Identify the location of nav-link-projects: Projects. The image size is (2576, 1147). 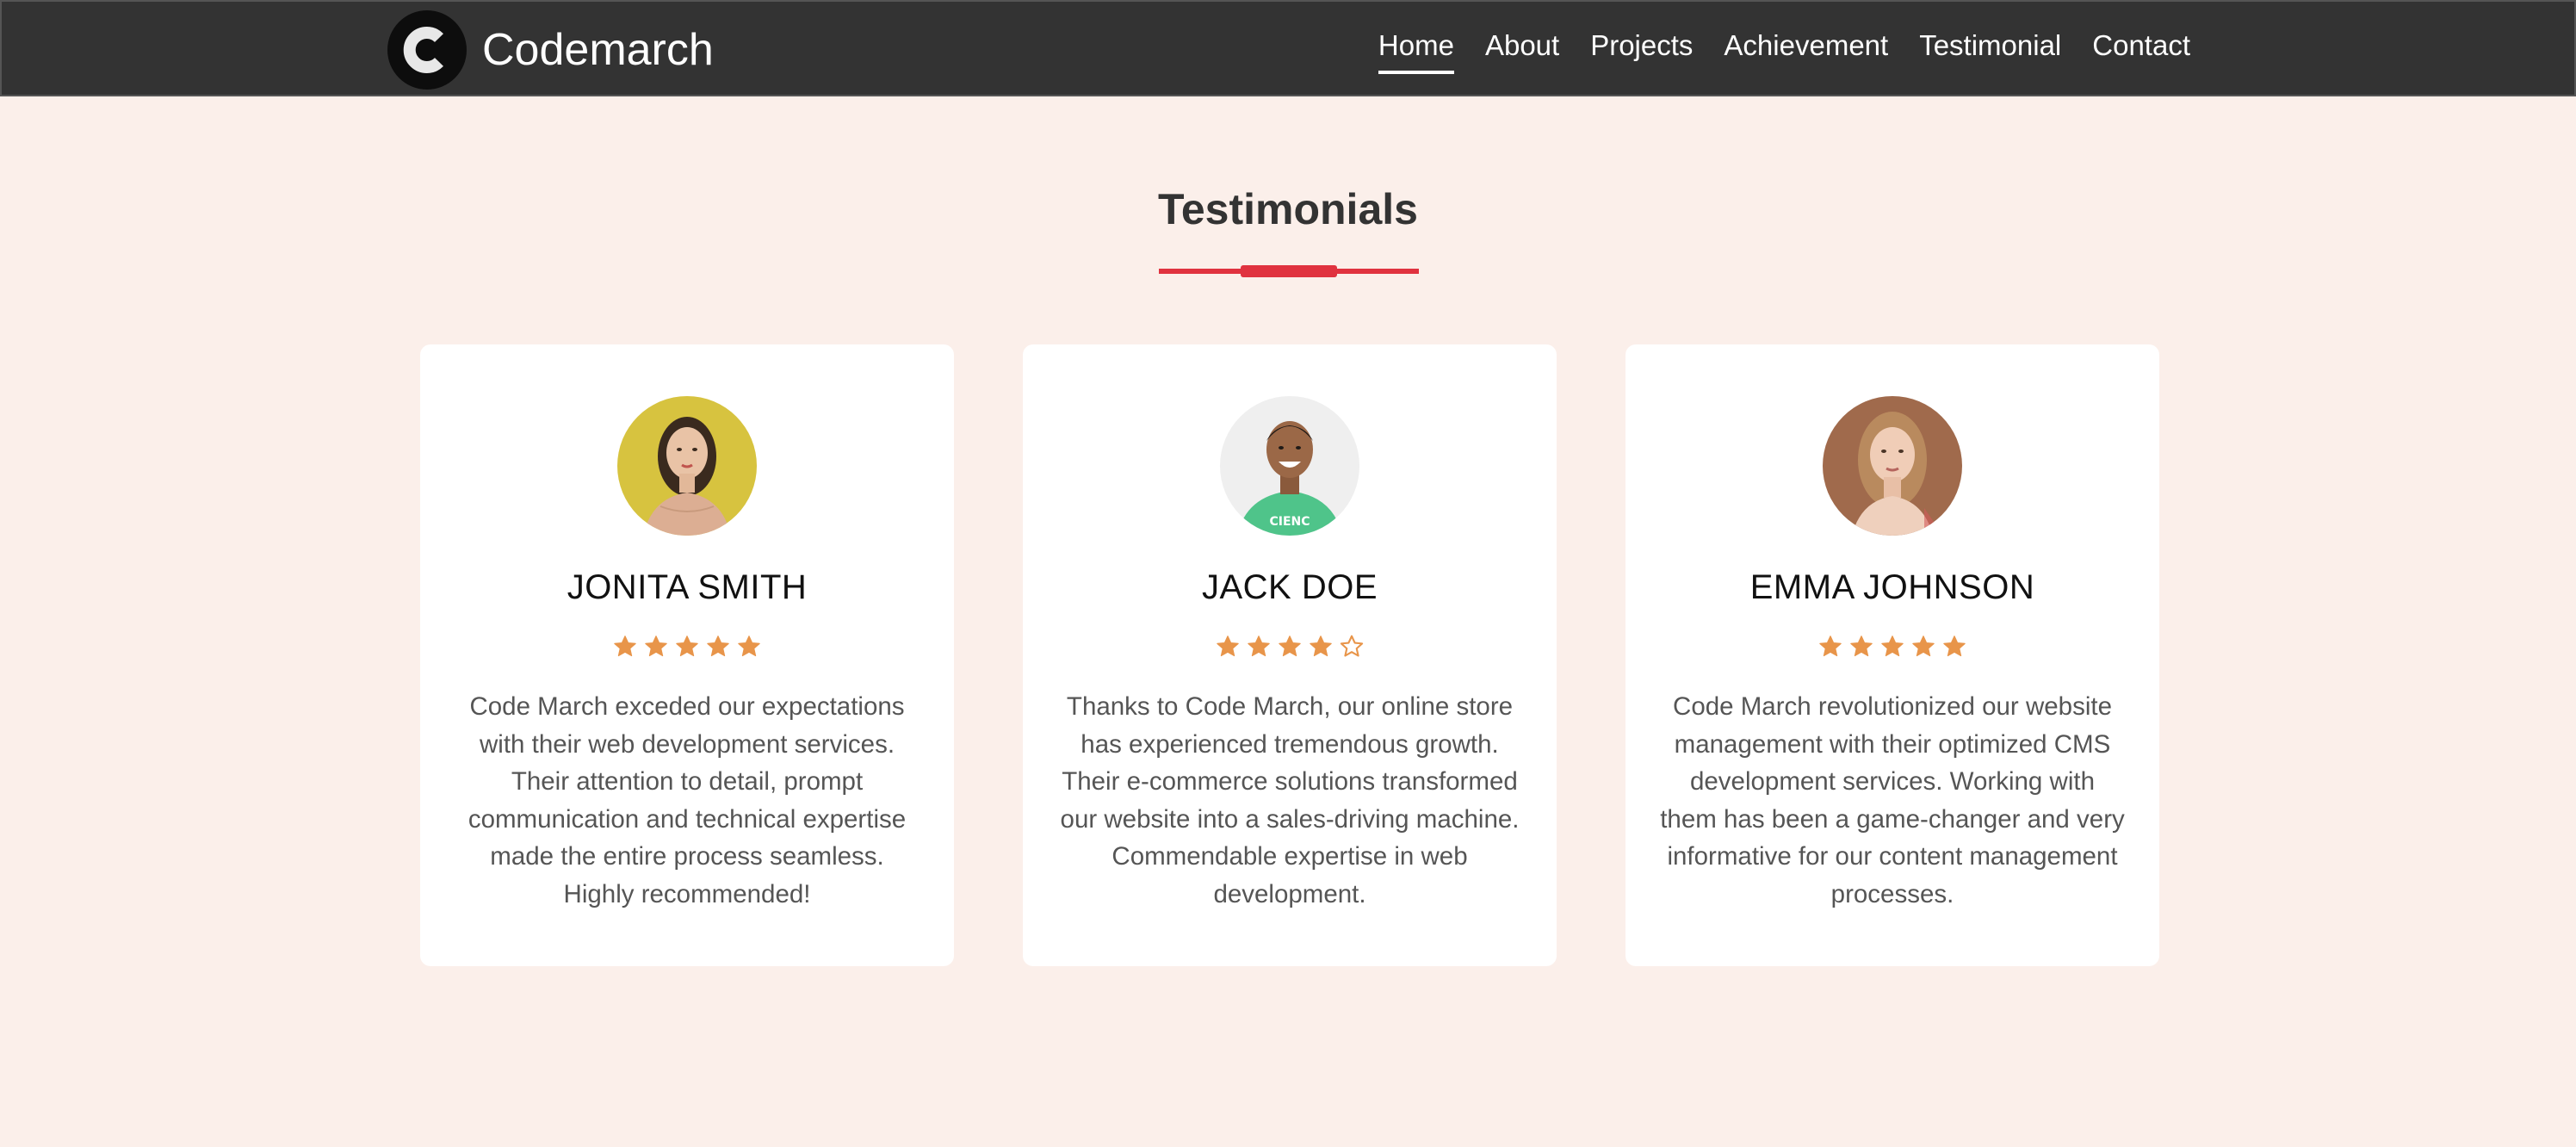
(1641, 48).